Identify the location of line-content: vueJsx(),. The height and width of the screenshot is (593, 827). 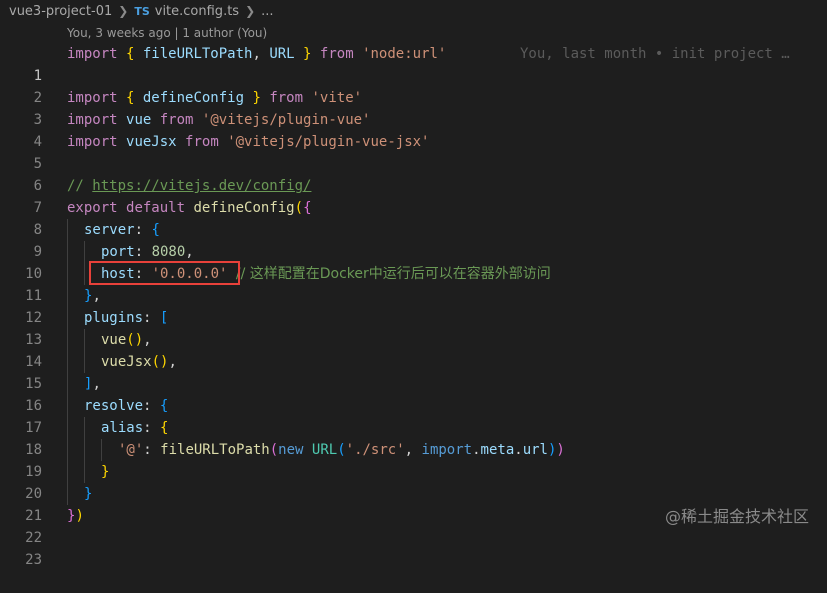
(139, 362).